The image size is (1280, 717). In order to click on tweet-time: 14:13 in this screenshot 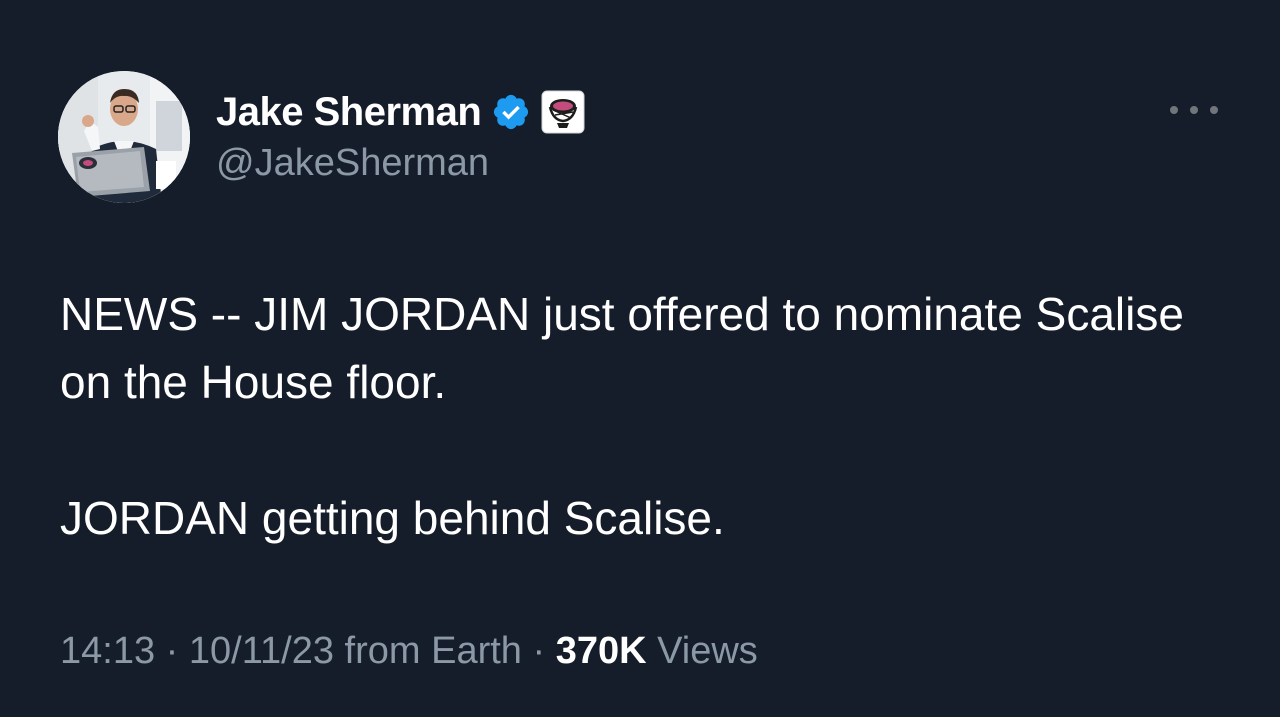, I will do `click(107, 651)`.